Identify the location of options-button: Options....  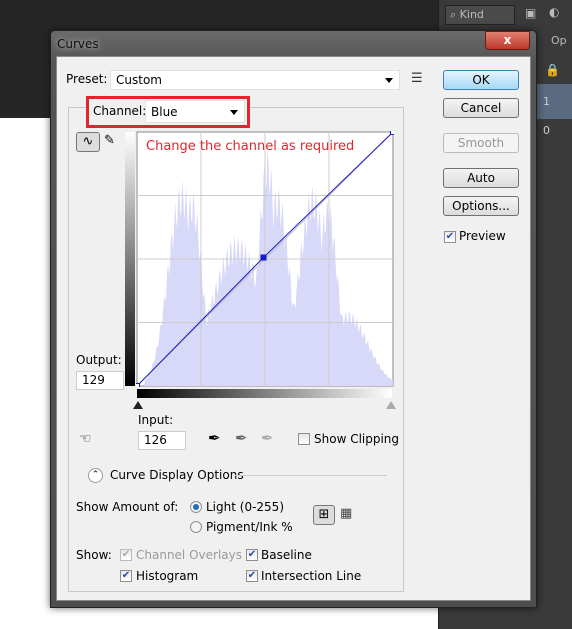
(481, 206).